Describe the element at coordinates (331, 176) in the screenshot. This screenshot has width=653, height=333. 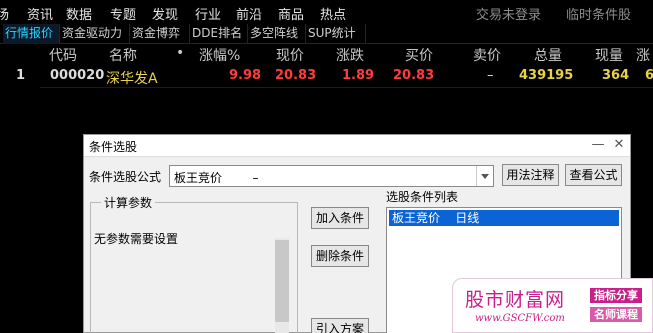
I see `formula-select: 板王竞价 –` at that location.